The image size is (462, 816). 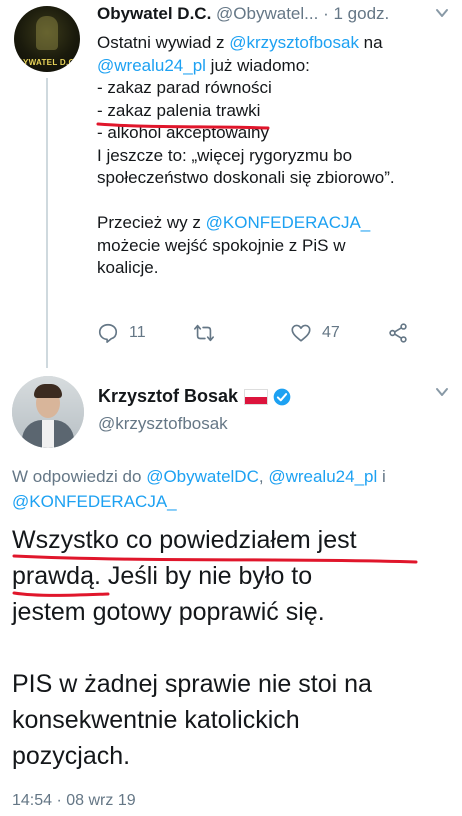 I want to click on tweet2-line: Wszystko co powiedziałem jest, so click(x=184, y=540).